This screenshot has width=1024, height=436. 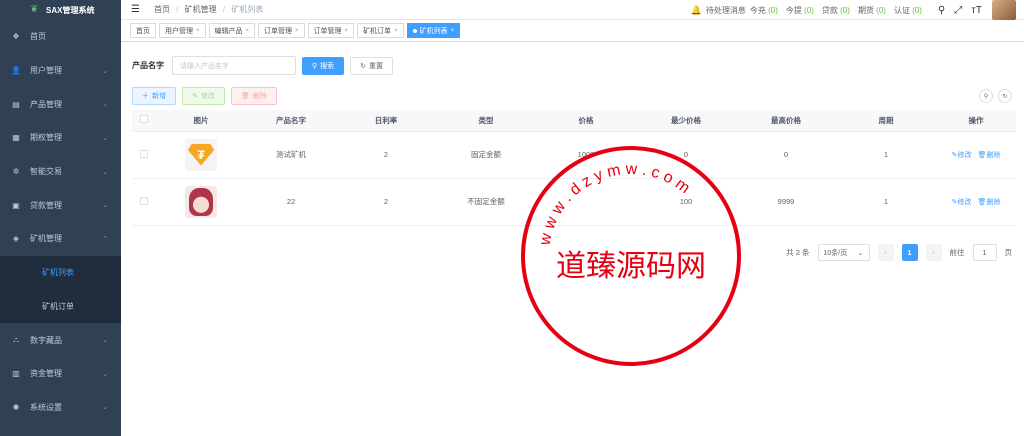 I want to click on tag-4: 订单管理 ×, so click(x=331, y=30).